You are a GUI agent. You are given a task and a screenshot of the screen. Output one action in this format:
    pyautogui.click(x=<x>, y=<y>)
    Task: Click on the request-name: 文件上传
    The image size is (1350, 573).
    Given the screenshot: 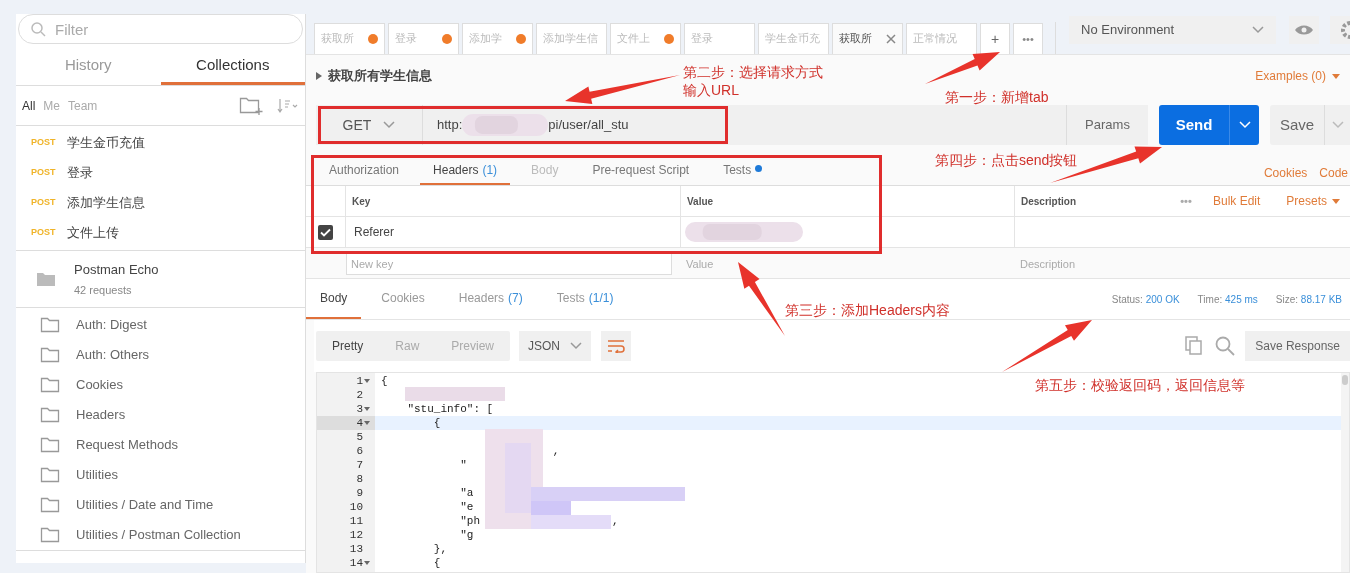 What is the action you would take?
    pyautogui.click(x=93, y=233)
    